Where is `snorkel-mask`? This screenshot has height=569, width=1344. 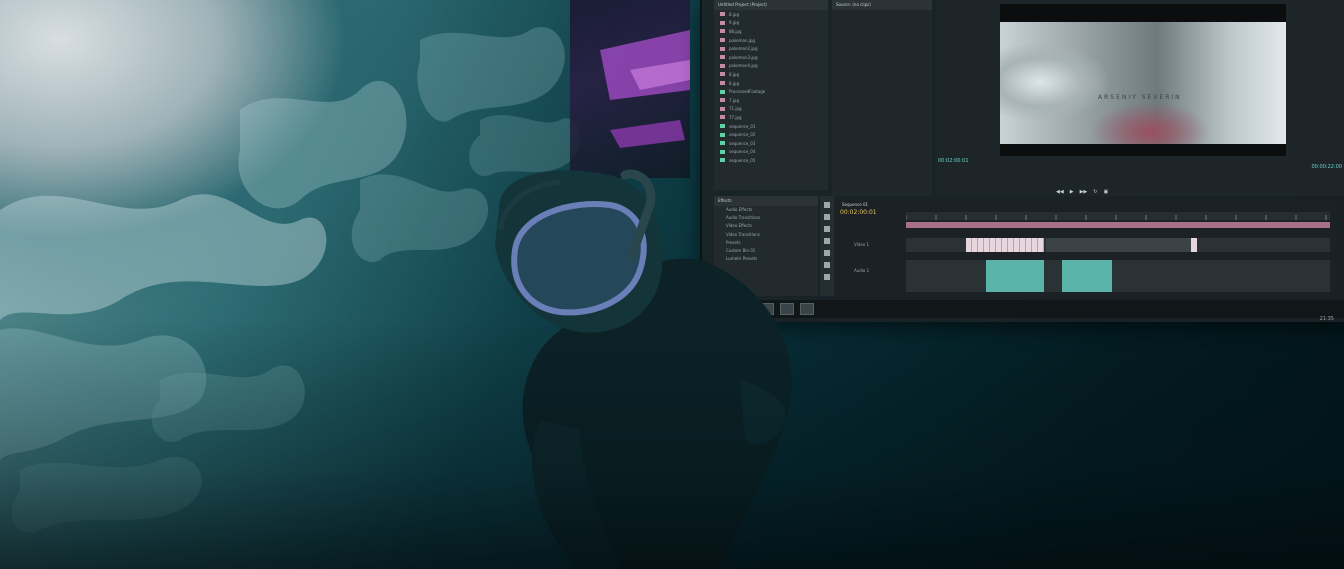
snorkel-mask is located at coordinates (579, 258).